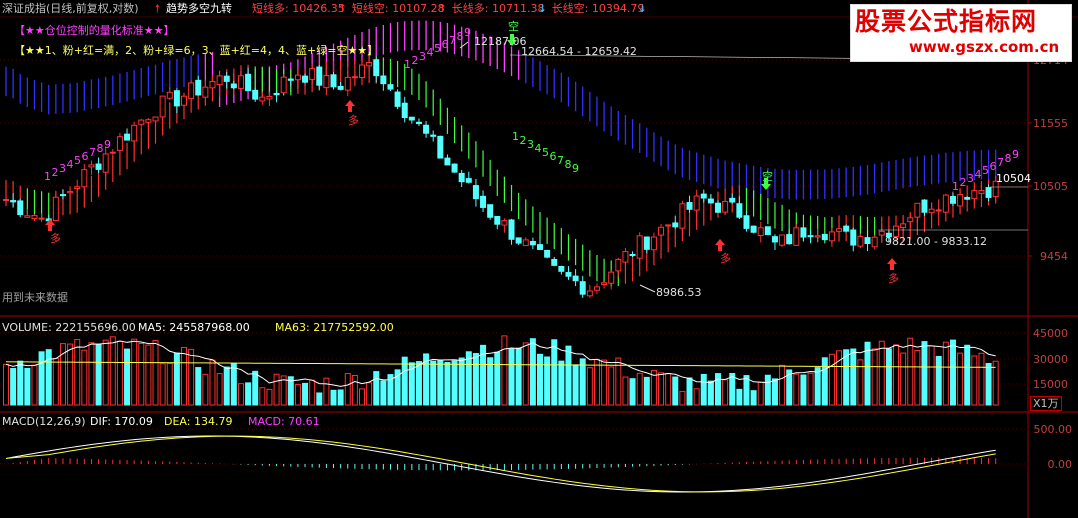 The width and height of the screenshot is (1078, 518). Describe the element at coordinates (194, 327) in the screenshot. I see `volume-ma5: MA5: 245587968.00` at that location.